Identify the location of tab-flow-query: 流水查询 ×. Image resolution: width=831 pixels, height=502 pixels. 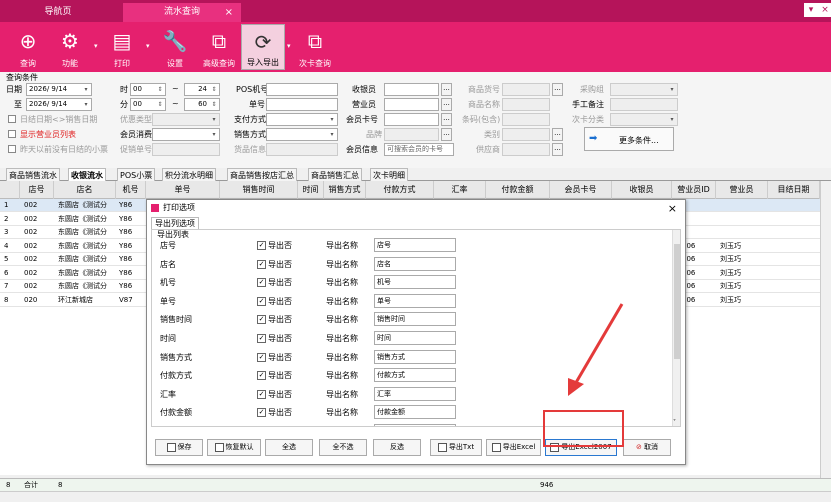
(182, 12).